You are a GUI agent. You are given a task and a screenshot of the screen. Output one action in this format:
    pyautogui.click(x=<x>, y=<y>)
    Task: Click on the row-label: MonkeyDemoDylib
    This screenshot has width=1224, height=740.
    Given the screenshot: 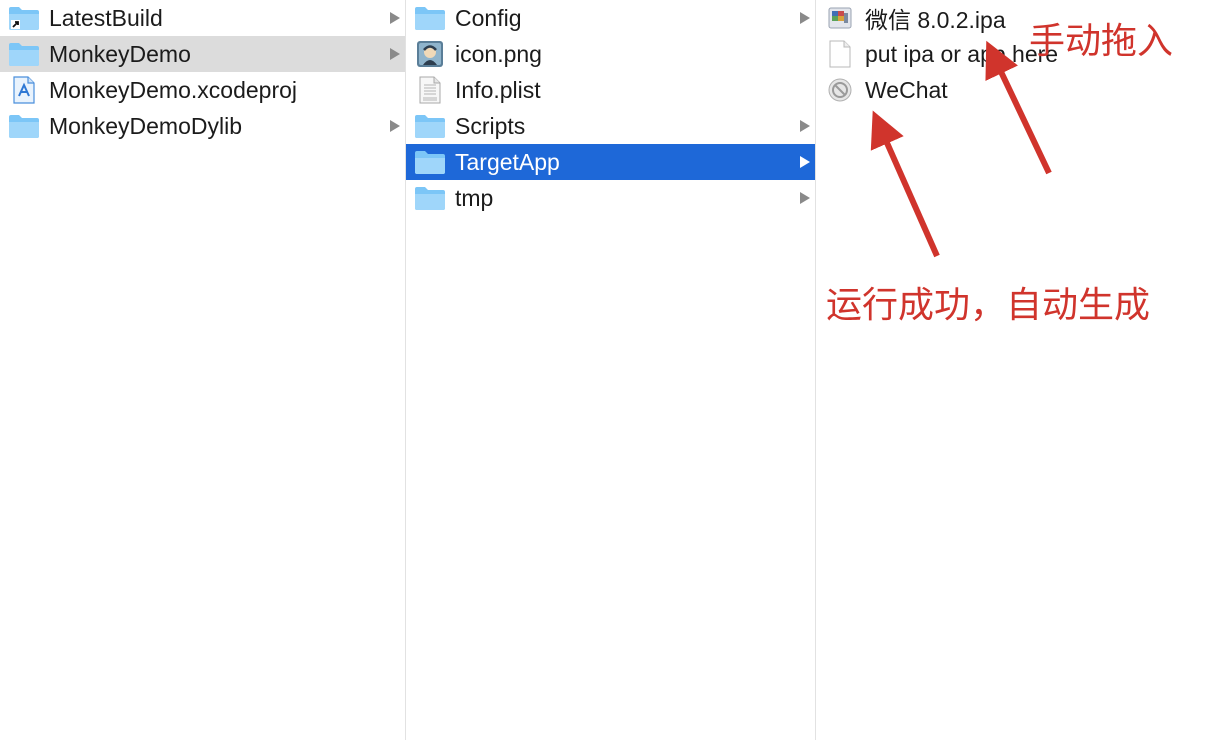 What is the action you would take?
    pyautogui.click(x=146, y=125)
    